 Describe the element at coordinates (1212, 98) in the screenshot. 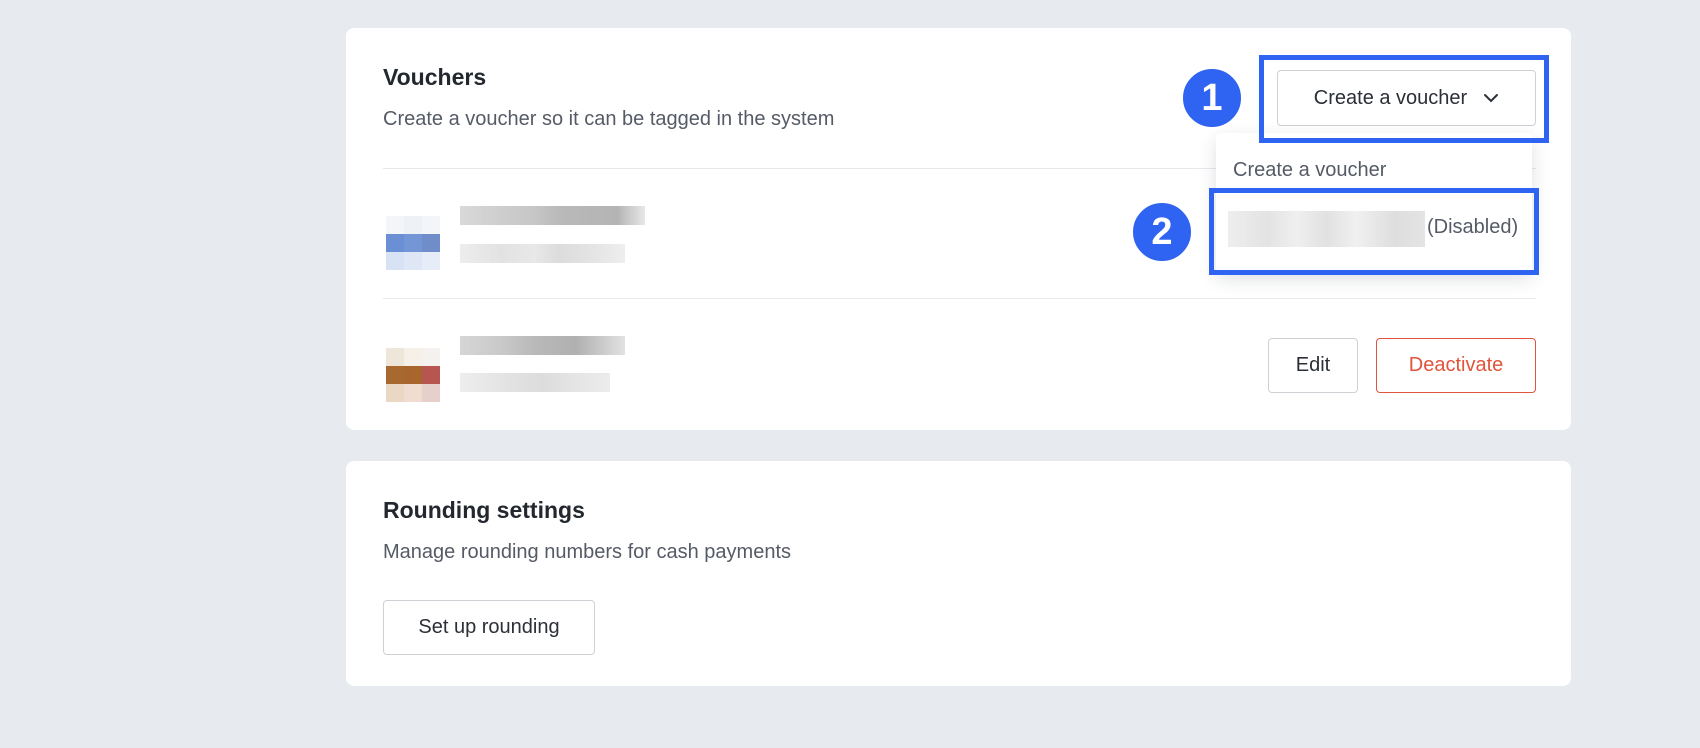

I see `step-badge-1: 1` at that location.